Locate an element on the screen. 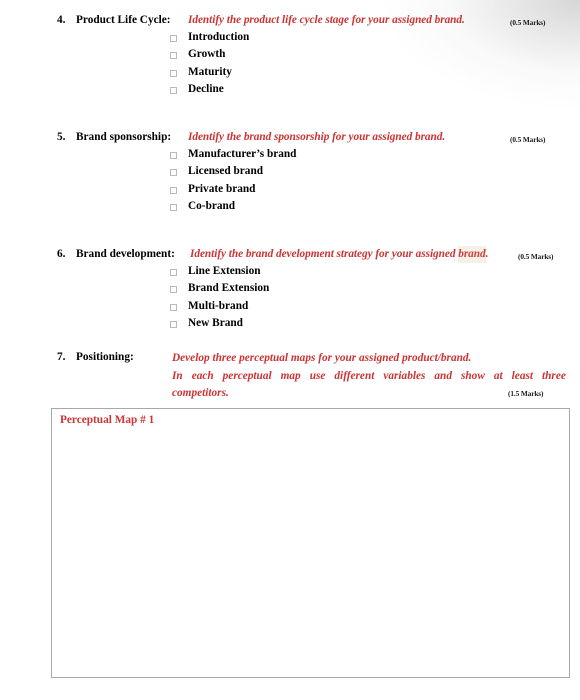 The width and height of the screenshot is (580, 700). option-row: Decline is located at coordinates (290, 91).